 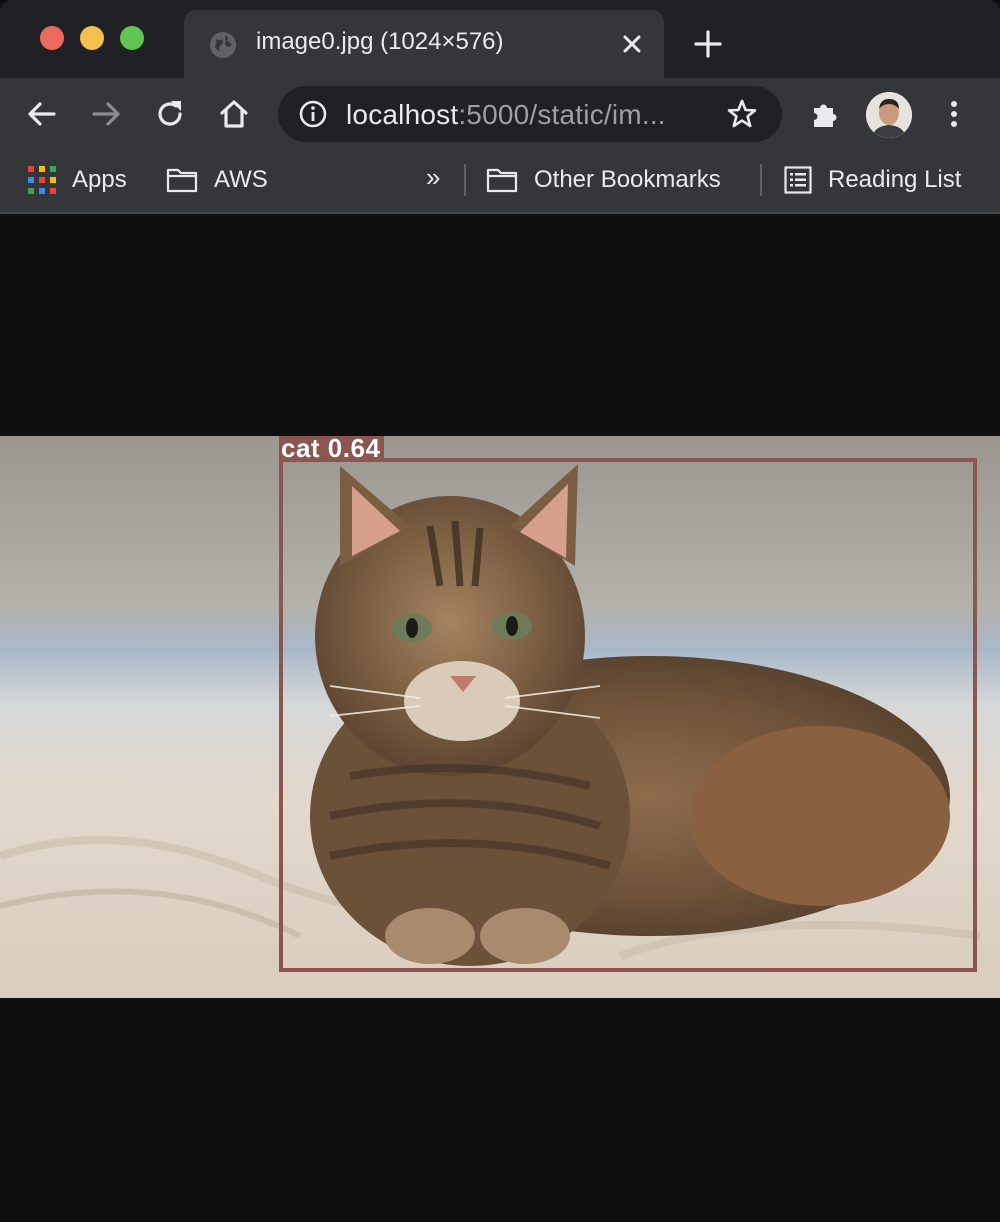 I want to click on reading-list-button: Reading List, so click(x=872, y=180).